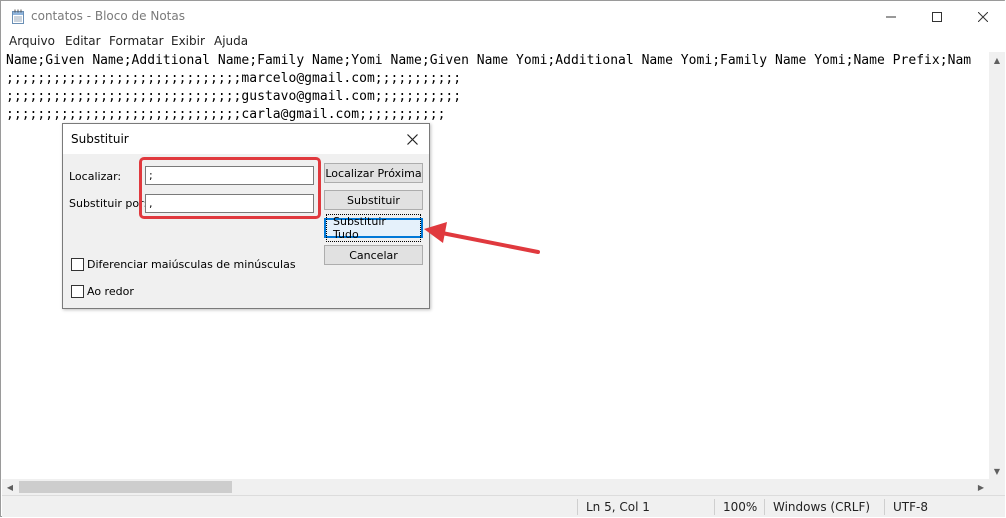 The image size is (1006, 518). What do you see at coordinates (373, 200) in the screenshot?
I see `replace-button: Substituir` at bounding box center [373, 200].